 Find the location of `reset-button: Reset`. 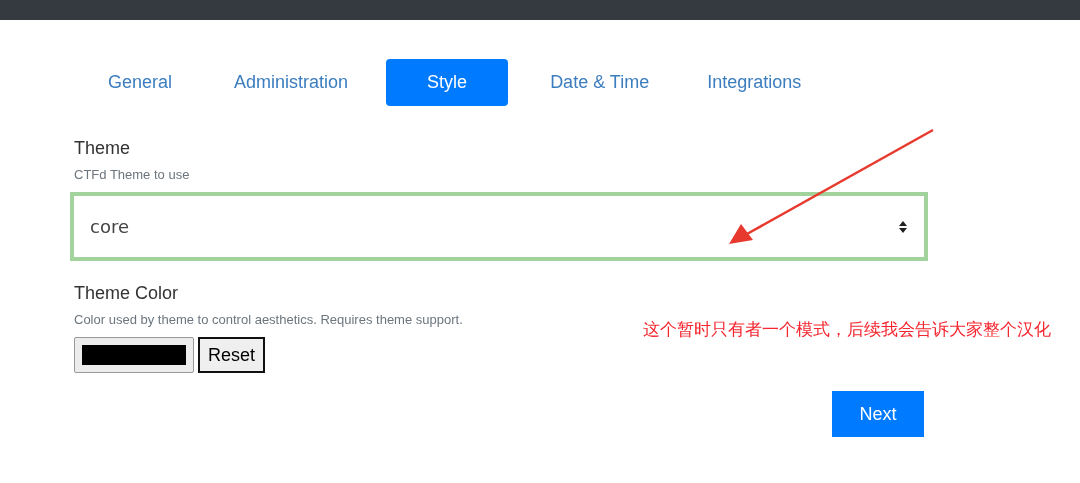

reset-button: Reset is located at coordinates (232, 355).